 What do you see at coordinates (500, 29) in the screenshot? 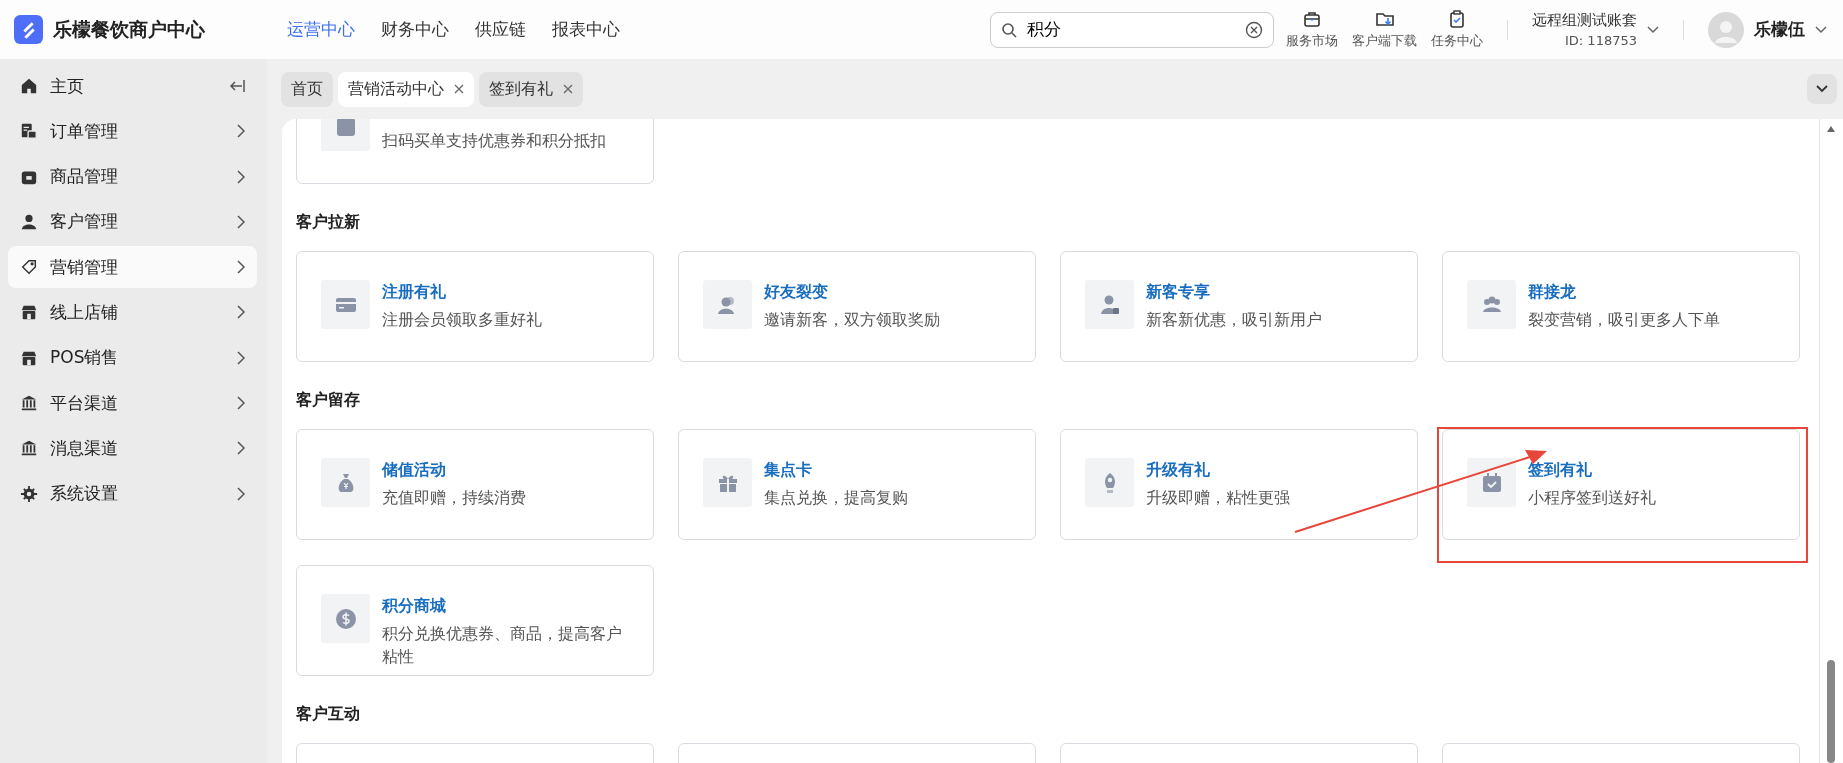
I see `nav-tab: 供应链` at bounding box center [500, 29].